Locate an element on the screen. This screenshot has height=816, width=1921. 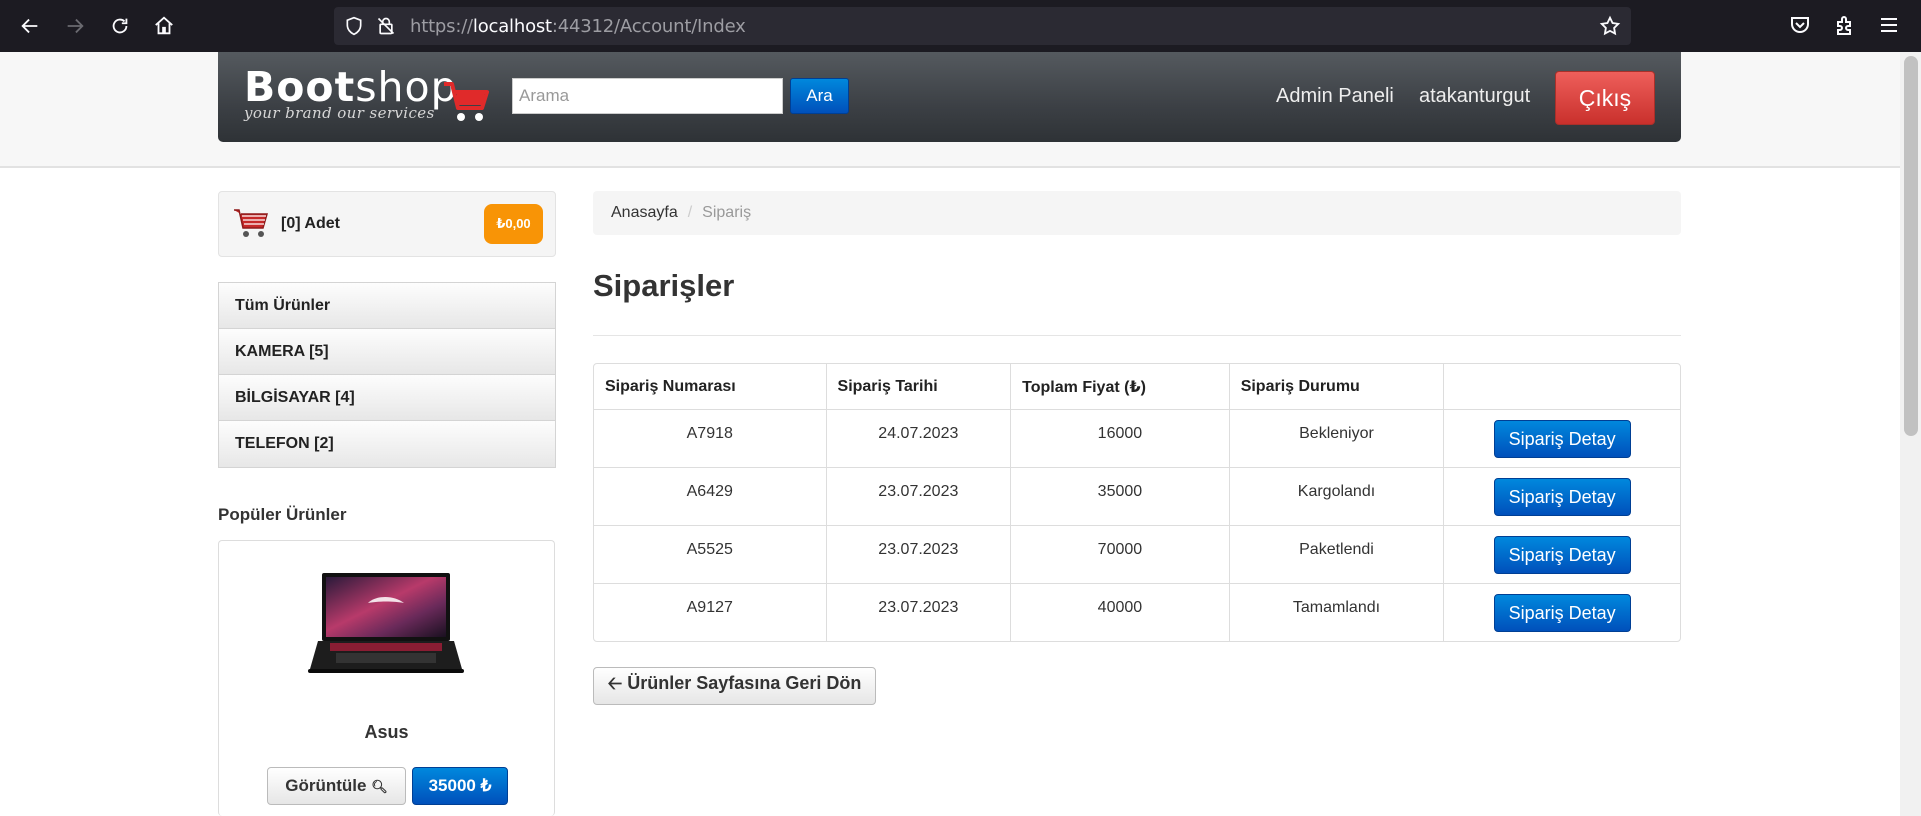
column-header-order-status: Sipariş Durumu is located at coordinates (1336, 386).